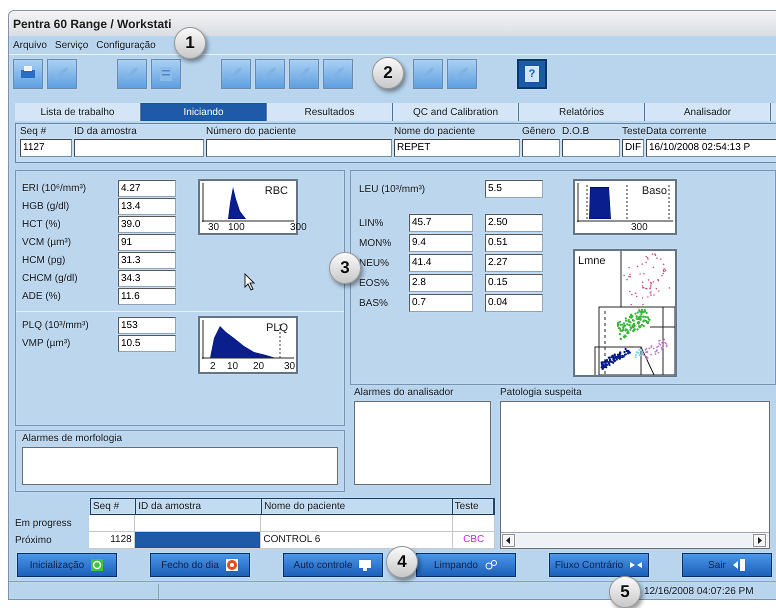 The height and width of the screenshot is (608, 776). I want to click on table-cell: 1128, so click(112, 540).